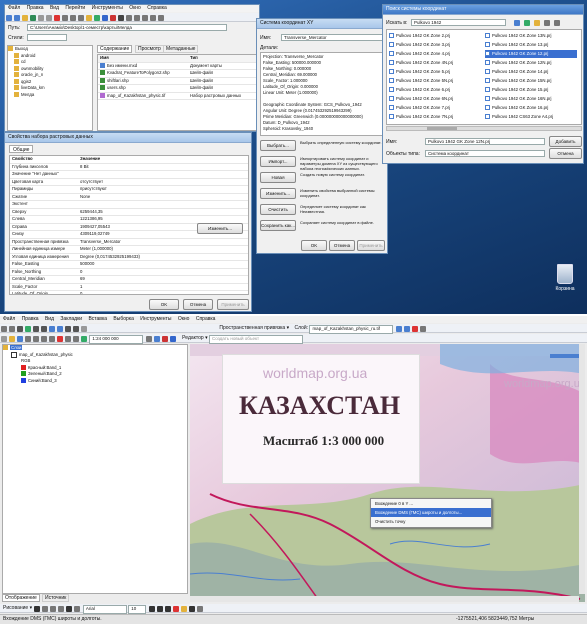 Image resolution: width=587 pixels, height=624 pixels. Describe the element at coordinates (155, 319) in the screenshot. I see `menu-tools: Инструменты` at that location.